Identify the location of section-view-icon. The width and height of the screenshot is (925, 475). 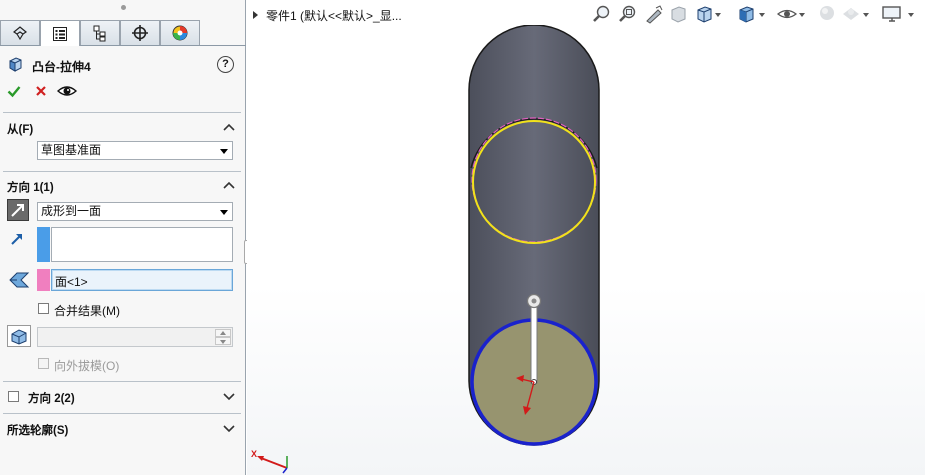
(678, 14).